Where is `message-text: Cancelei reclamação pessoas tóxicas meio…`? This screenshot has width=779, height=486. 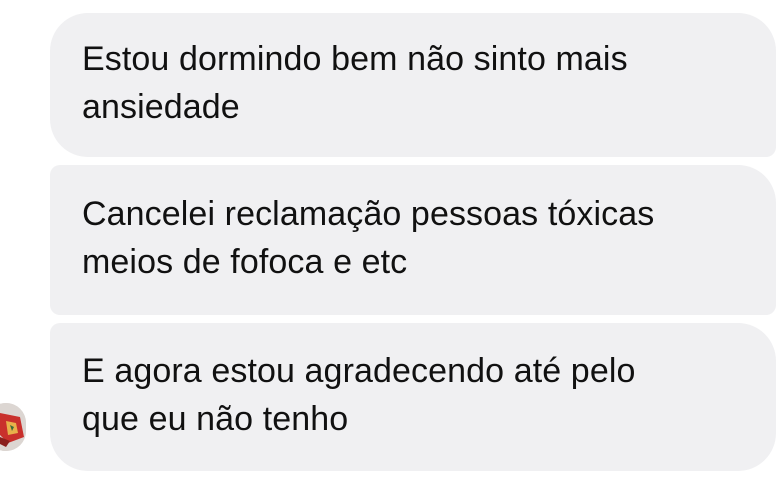 message-text: Cancelei reclamação pessoas tóxicas meio… is located at coordinates (368, 238).